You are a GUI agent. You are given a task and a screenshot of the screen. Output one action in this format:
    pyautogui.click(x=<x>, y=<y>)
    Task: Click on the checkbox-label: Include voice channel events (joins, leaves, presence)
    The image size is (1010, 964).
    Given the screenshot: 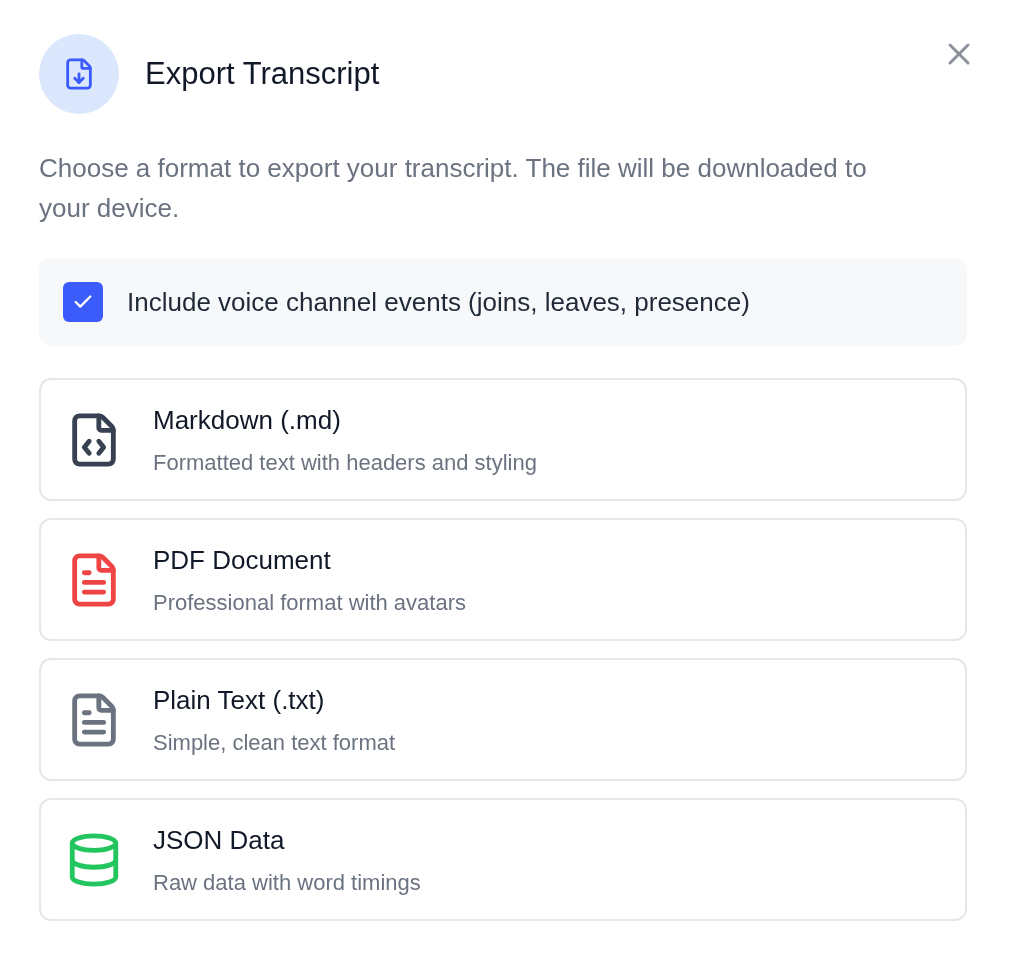 What is the action you would take?
    pyautogui.click(x=438, y=302)
    